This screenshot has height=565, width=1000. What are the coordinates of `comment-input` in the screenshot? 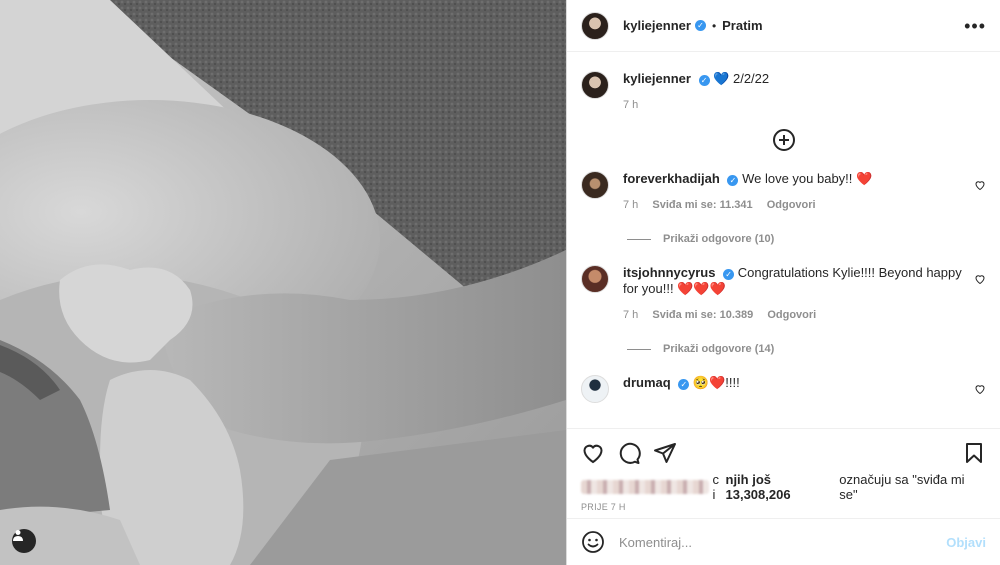 It's located at (783, 542).